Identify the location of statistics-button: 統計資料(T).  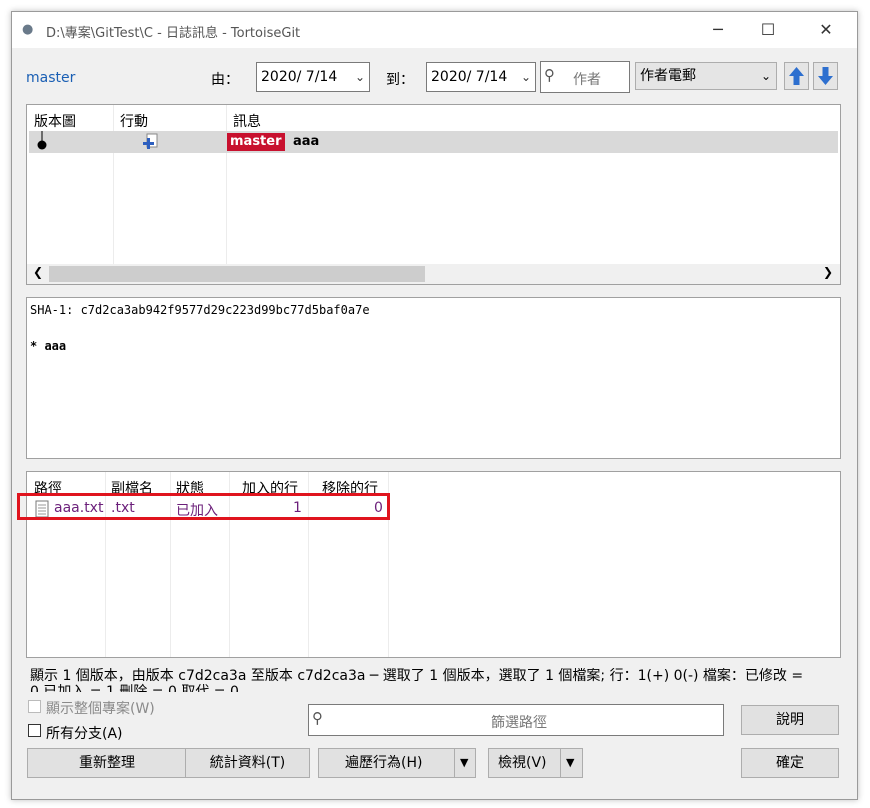
(247, 763).